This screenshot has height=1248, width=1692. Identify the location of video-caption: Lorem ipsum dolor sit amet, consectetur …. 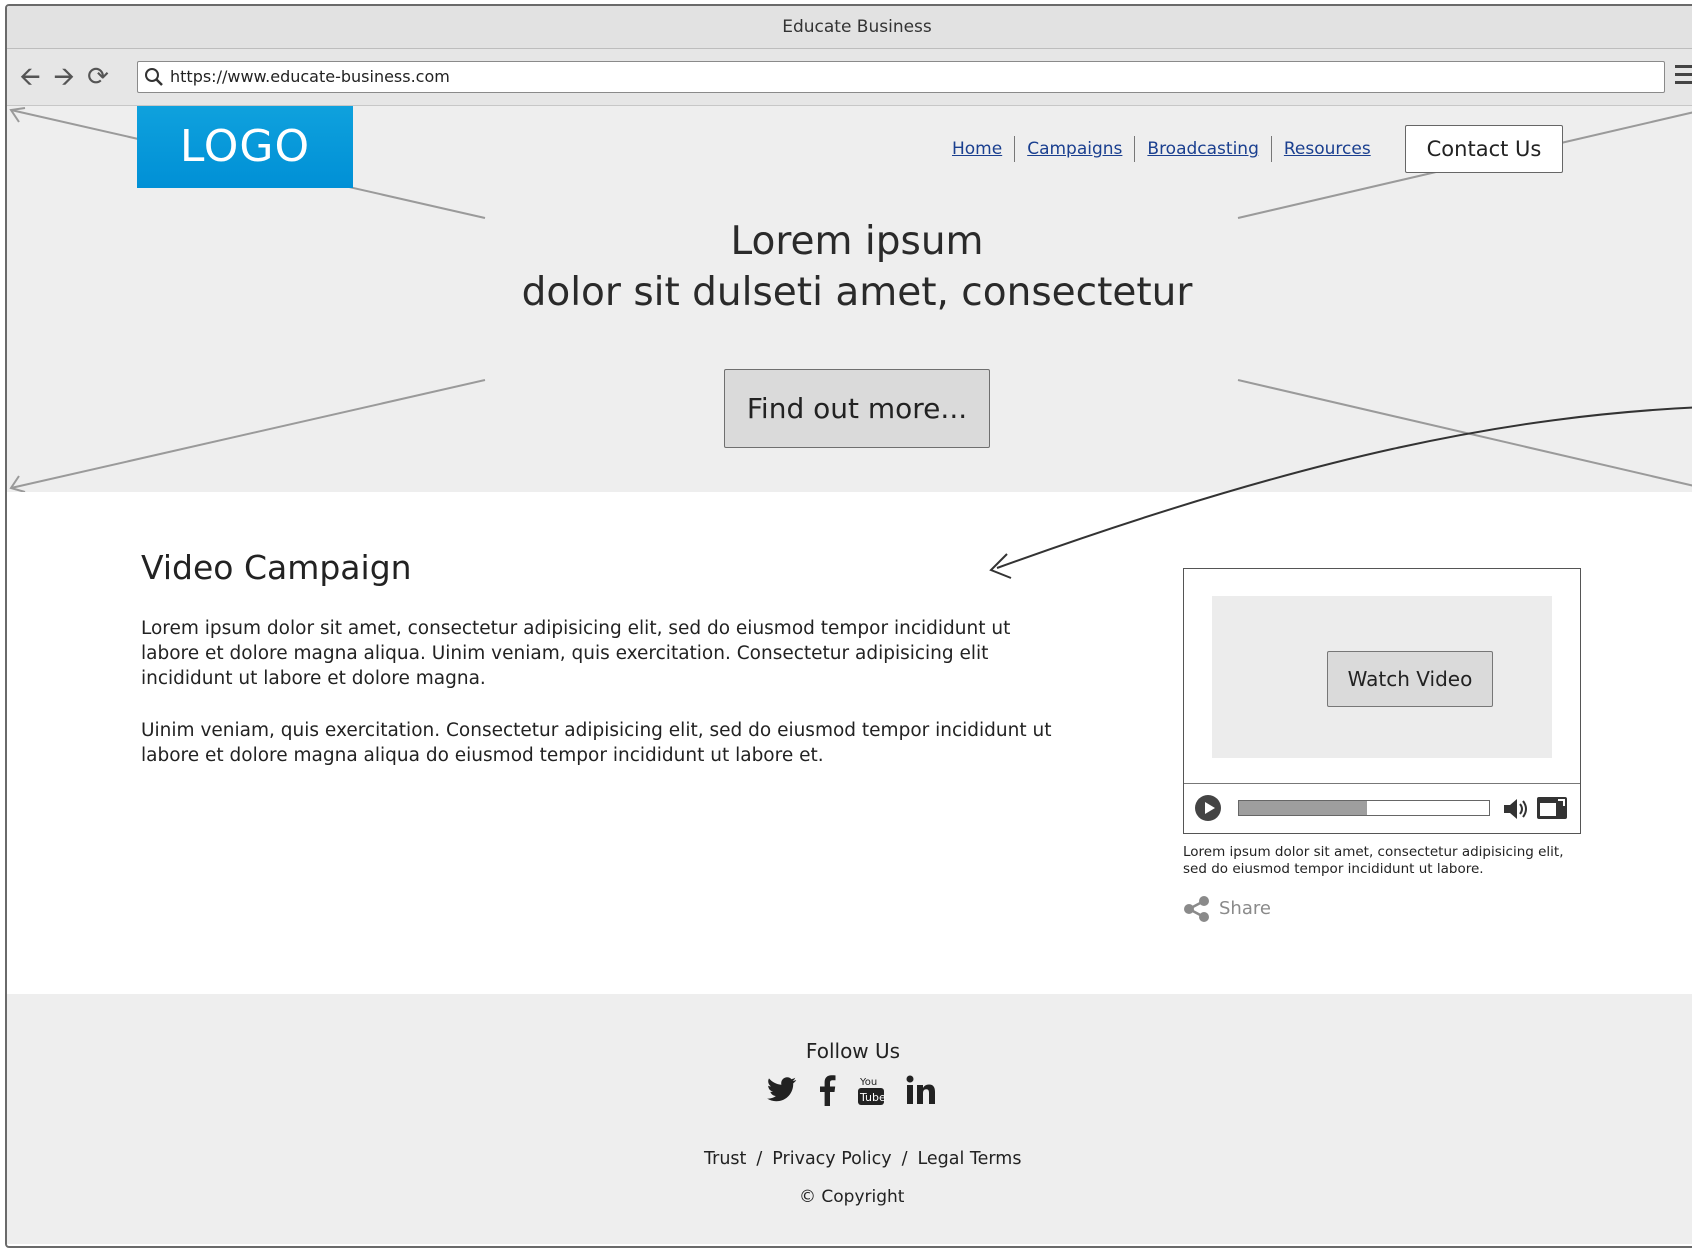
(1373, 860).